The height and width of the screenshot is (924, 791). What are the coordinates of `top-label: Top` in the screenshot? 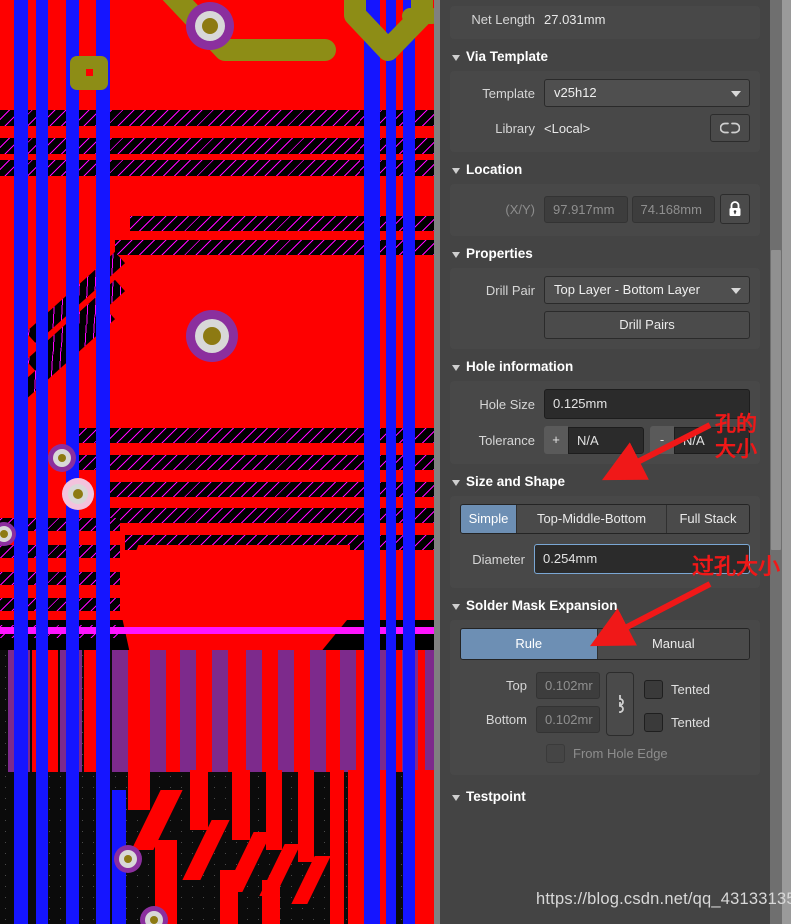 It's located at (516, 685).